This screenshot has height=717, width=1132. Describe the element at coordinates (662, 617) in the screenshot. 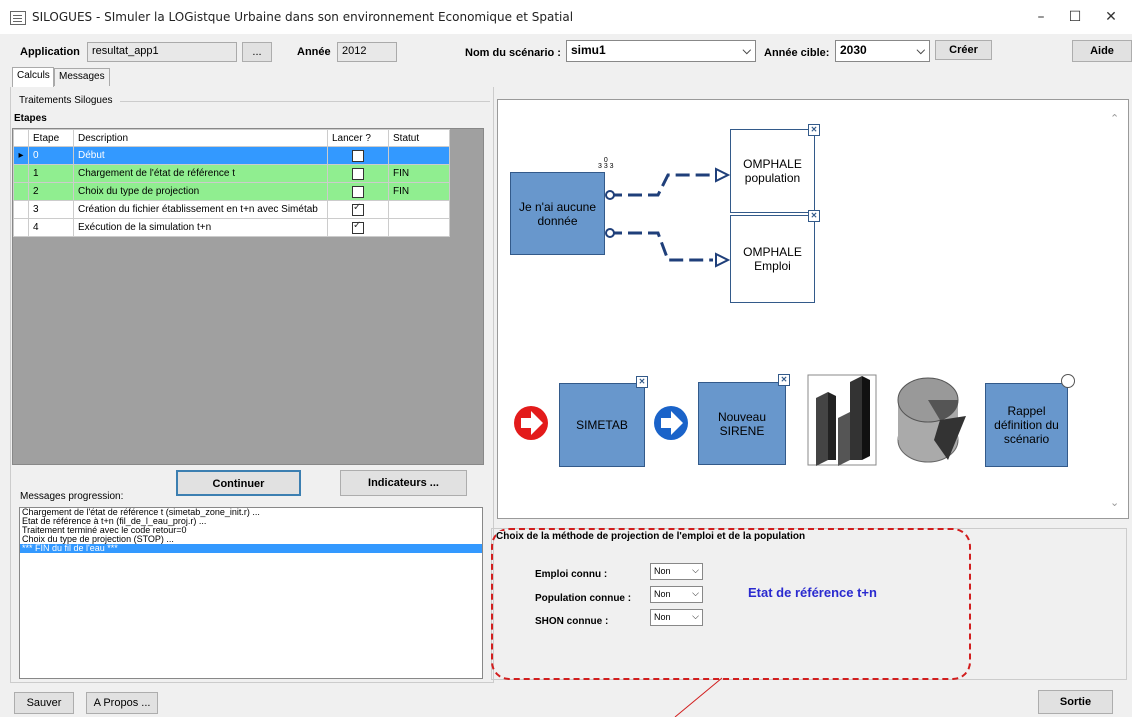

I see `shon-value: Non` at that location.